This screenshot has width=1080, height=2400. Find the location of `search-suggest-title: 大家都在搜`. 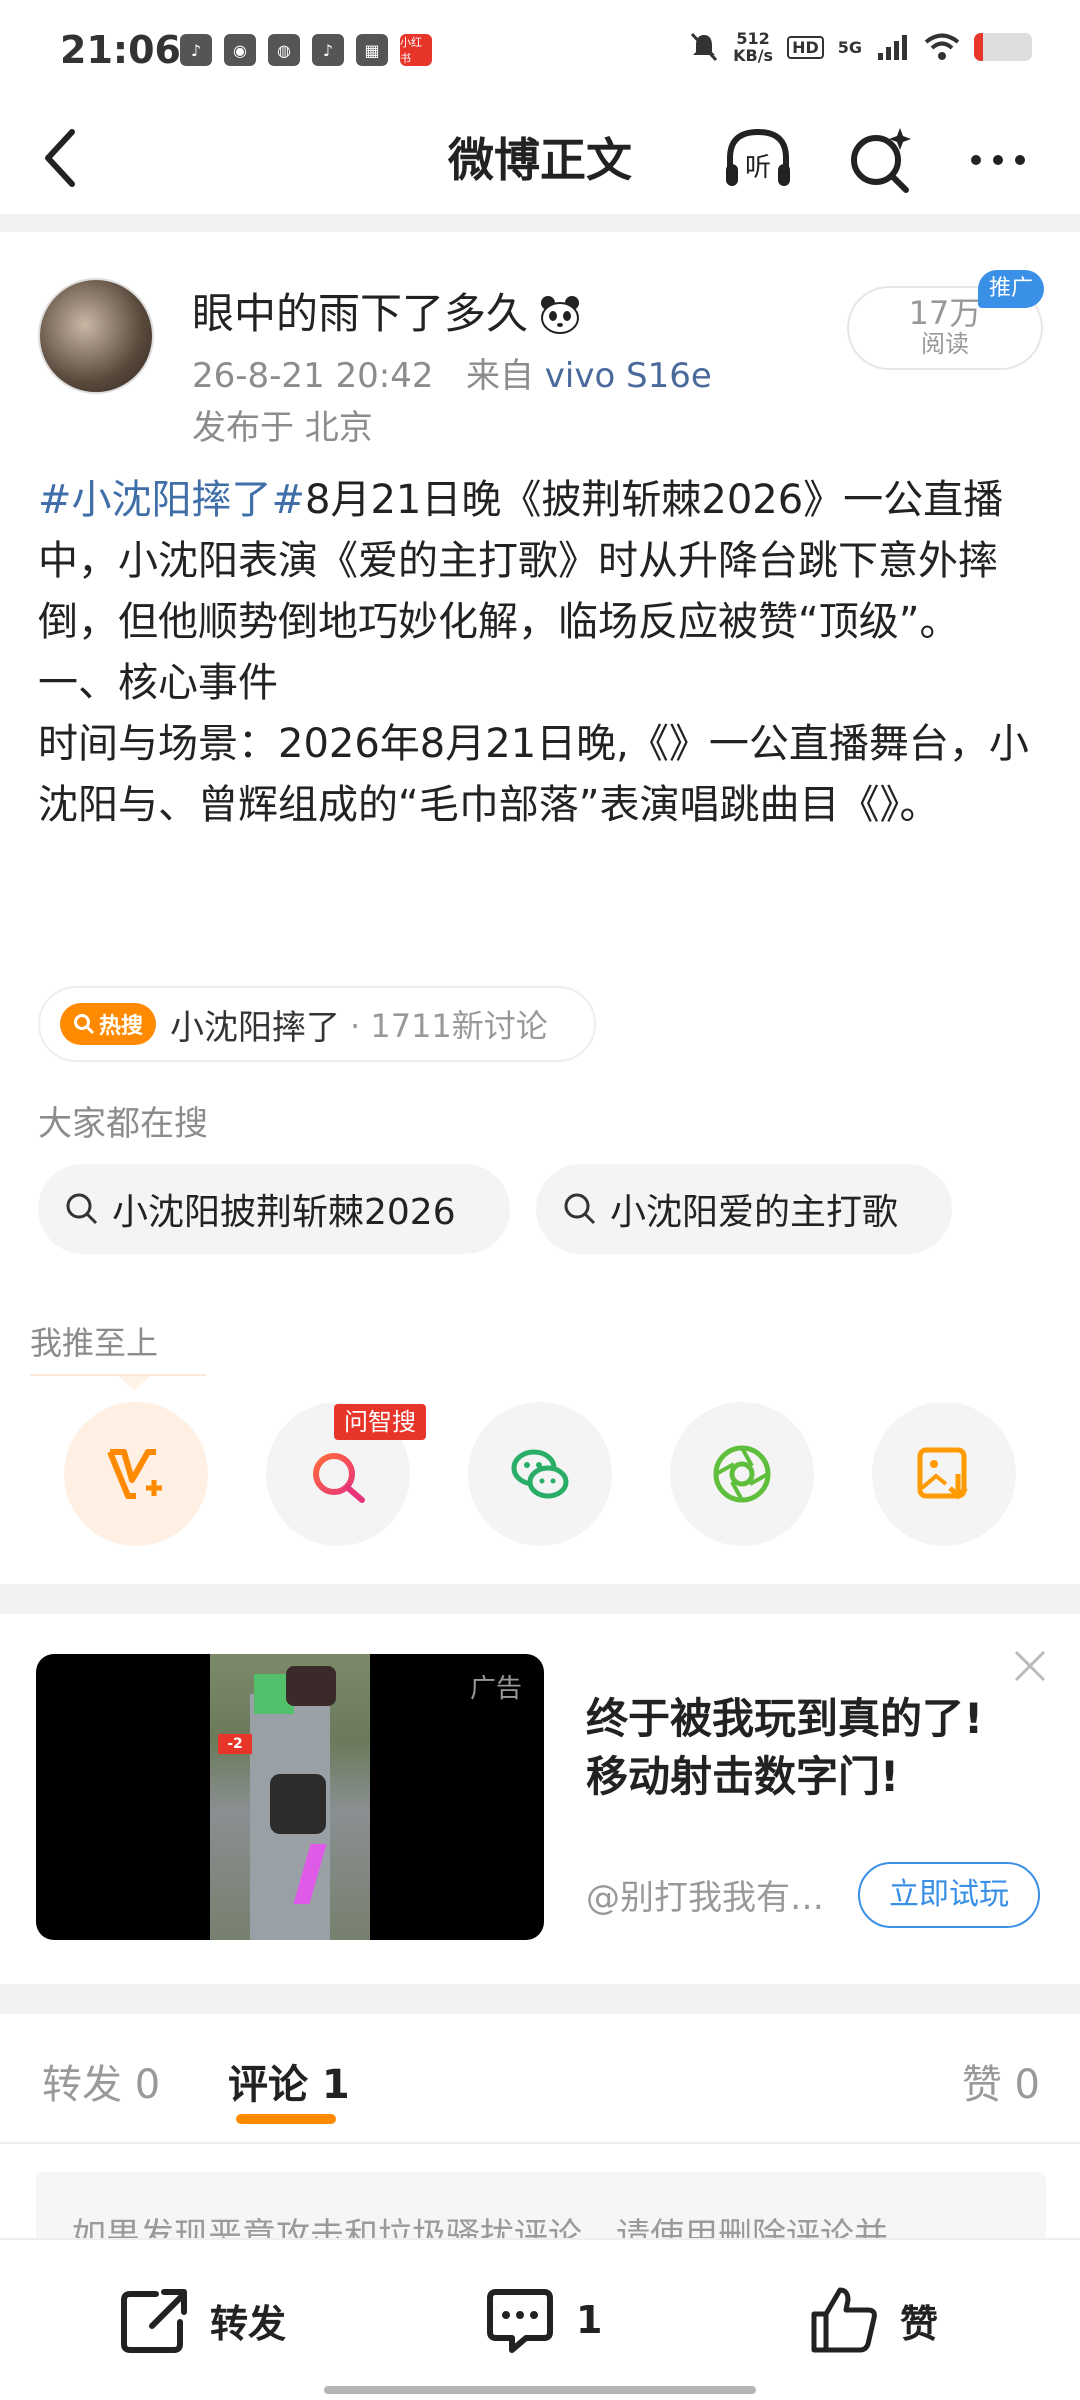

search-suggest-title: 大家都在搜 is located at coordinates (123, 1124).